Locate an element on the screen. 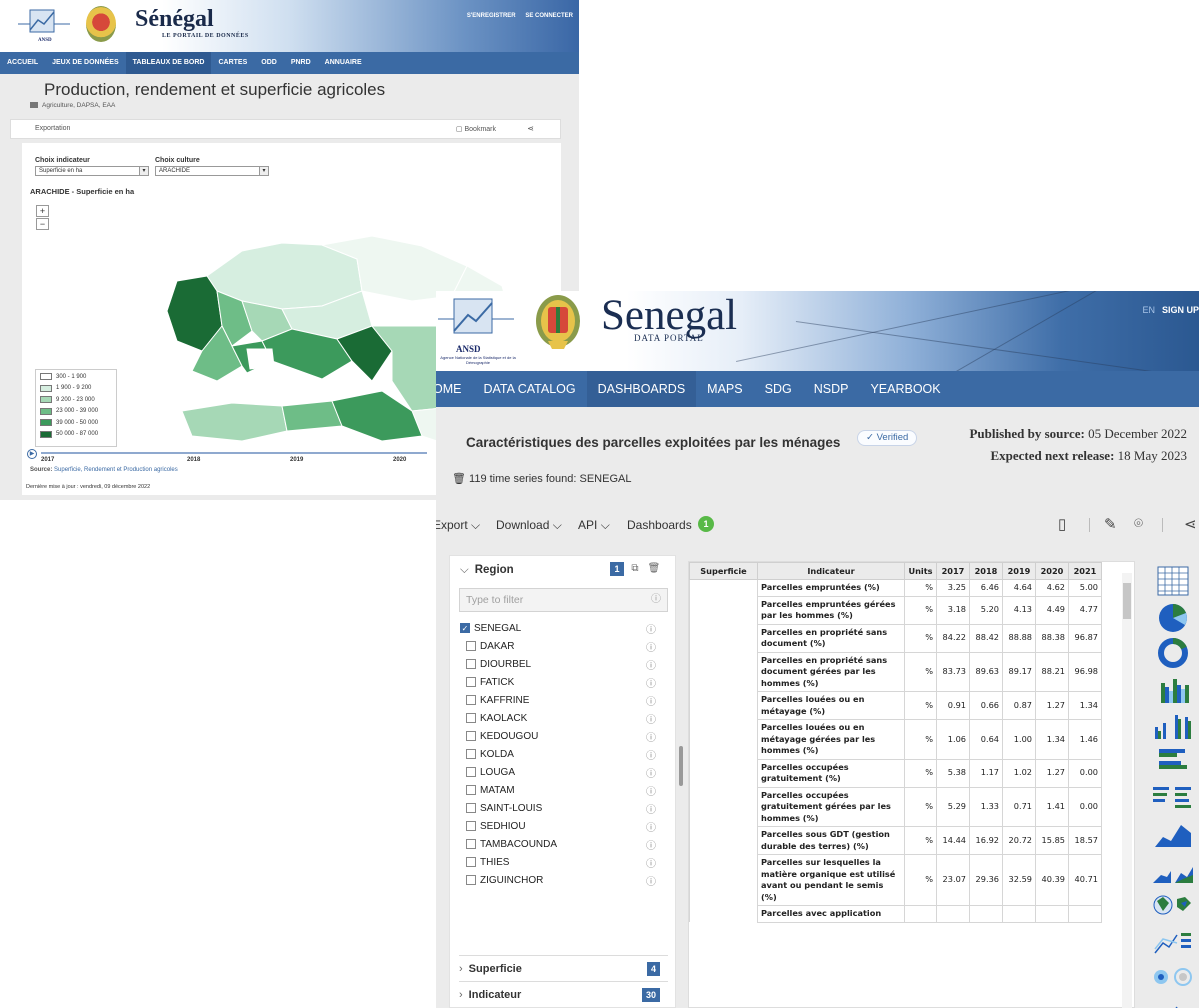 This screenshot has width=1199, height=1008. login-link: SE CONNECTER is located at coordinates (549, 16).